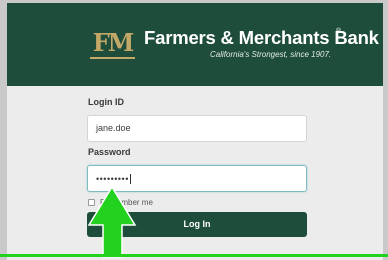  Describe the element at coordinates (197, 128) in the screenshot. I see `login-id-input: jane.doe` at that location.